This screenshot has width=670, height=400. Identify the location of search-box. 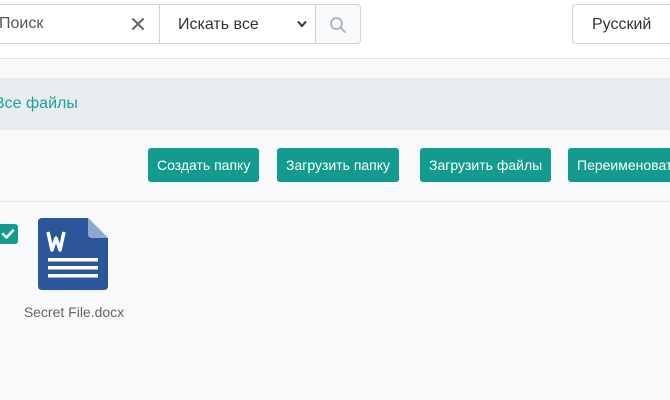
(80, 24).